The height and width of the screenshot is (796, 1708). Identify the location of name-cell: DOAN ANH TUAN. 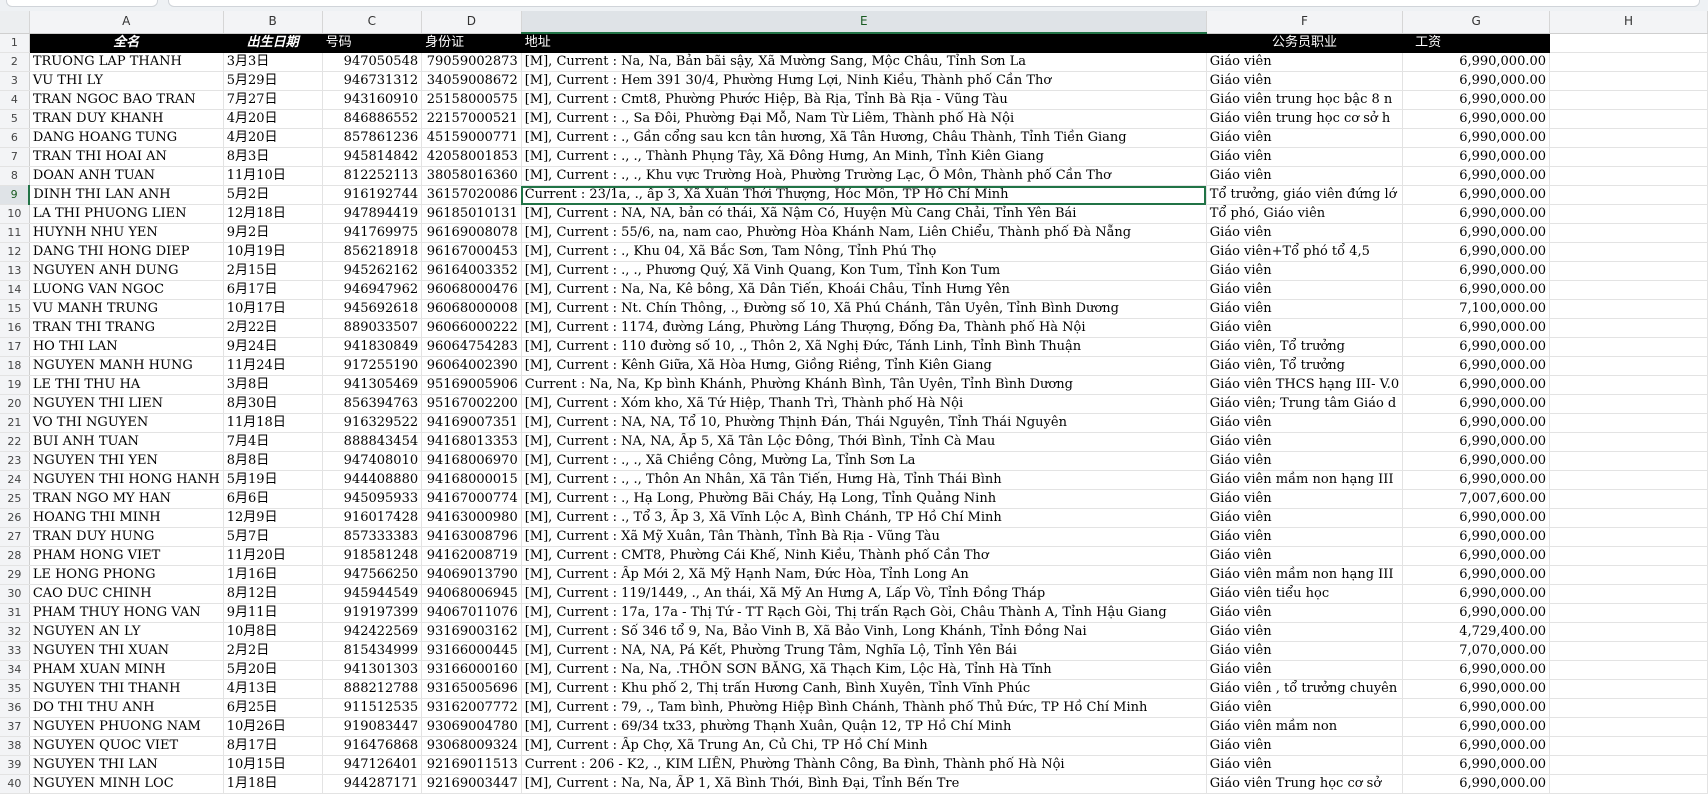
(126, 176).